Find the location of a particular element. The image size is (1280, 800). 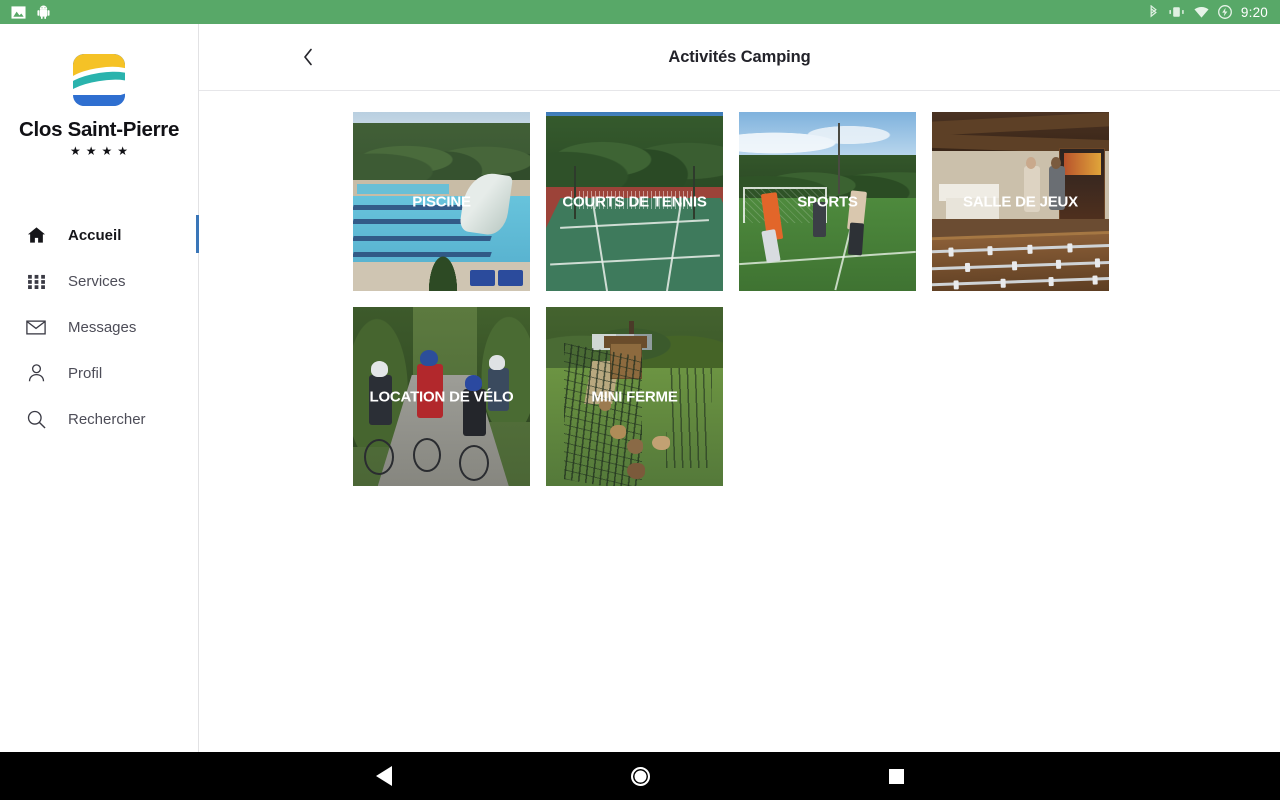

user-icon is located at coordinates (36, 373).